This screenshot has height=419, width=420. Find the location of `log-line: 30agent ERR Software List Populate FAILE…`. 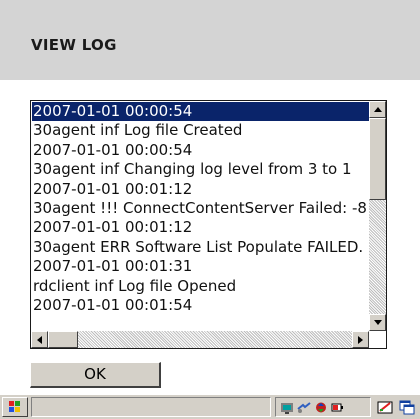

log-line: 30agent ERR Software List Populate FAILE… is located at coordinates (201, 247).